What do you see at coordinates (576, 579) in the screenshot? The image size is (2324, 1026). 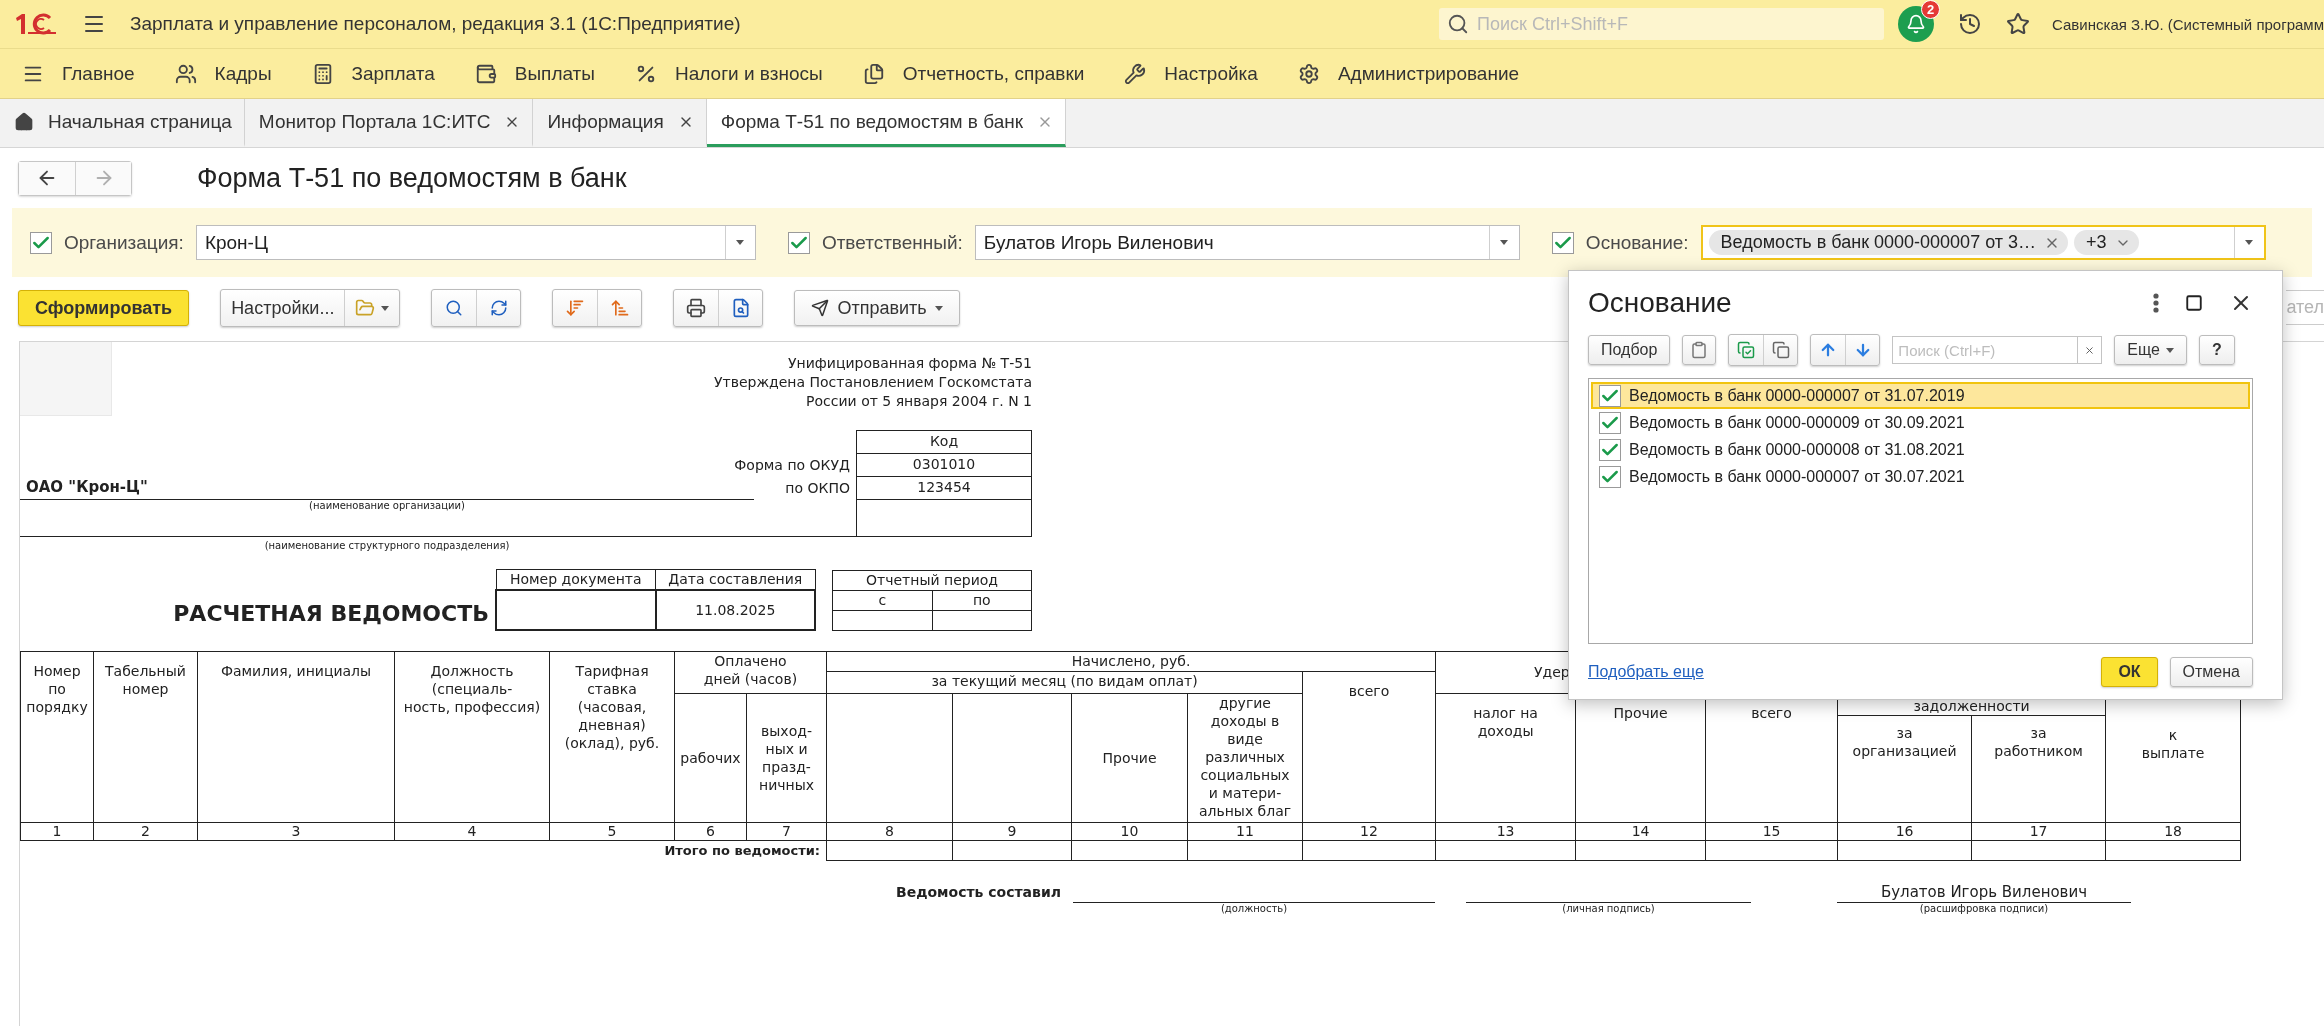 I see `table-cell: Номер документа` at bounding box center [576, 579].